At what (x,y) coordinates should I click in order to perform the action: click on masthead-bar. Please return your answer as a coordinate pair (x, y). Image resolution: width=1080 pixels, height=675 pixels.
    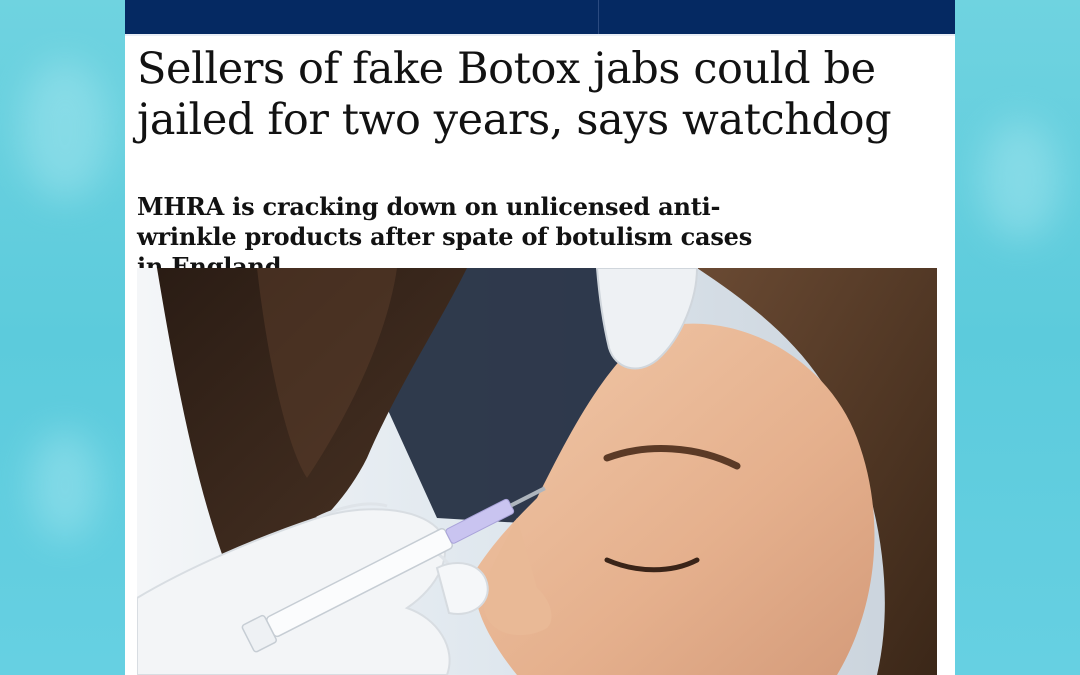
    Looking at the image, I should click on (540, 18).